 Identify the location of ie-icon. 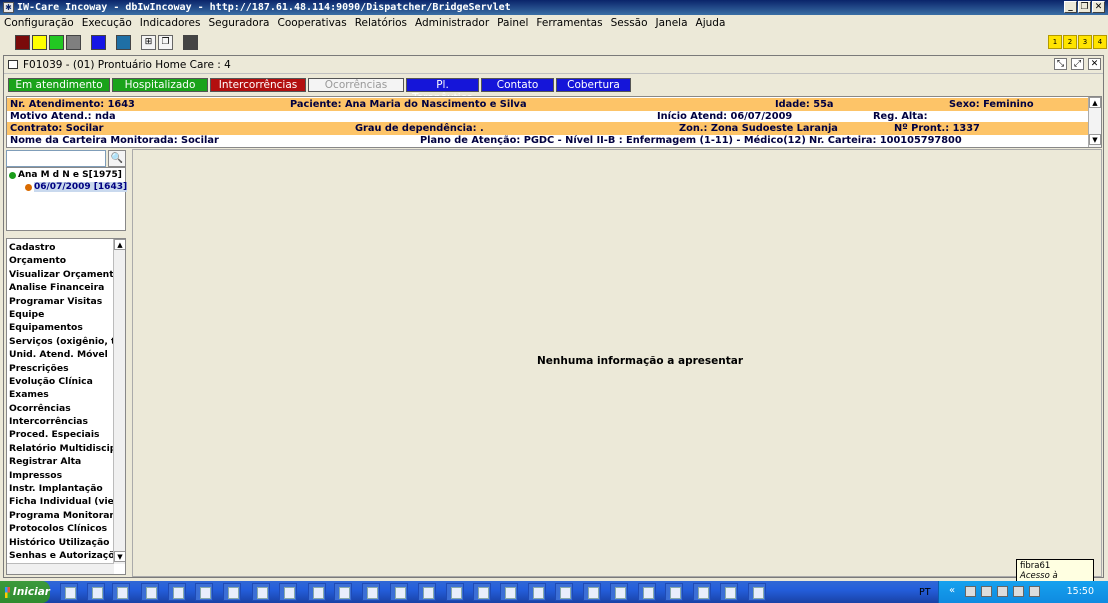
(121, 592).